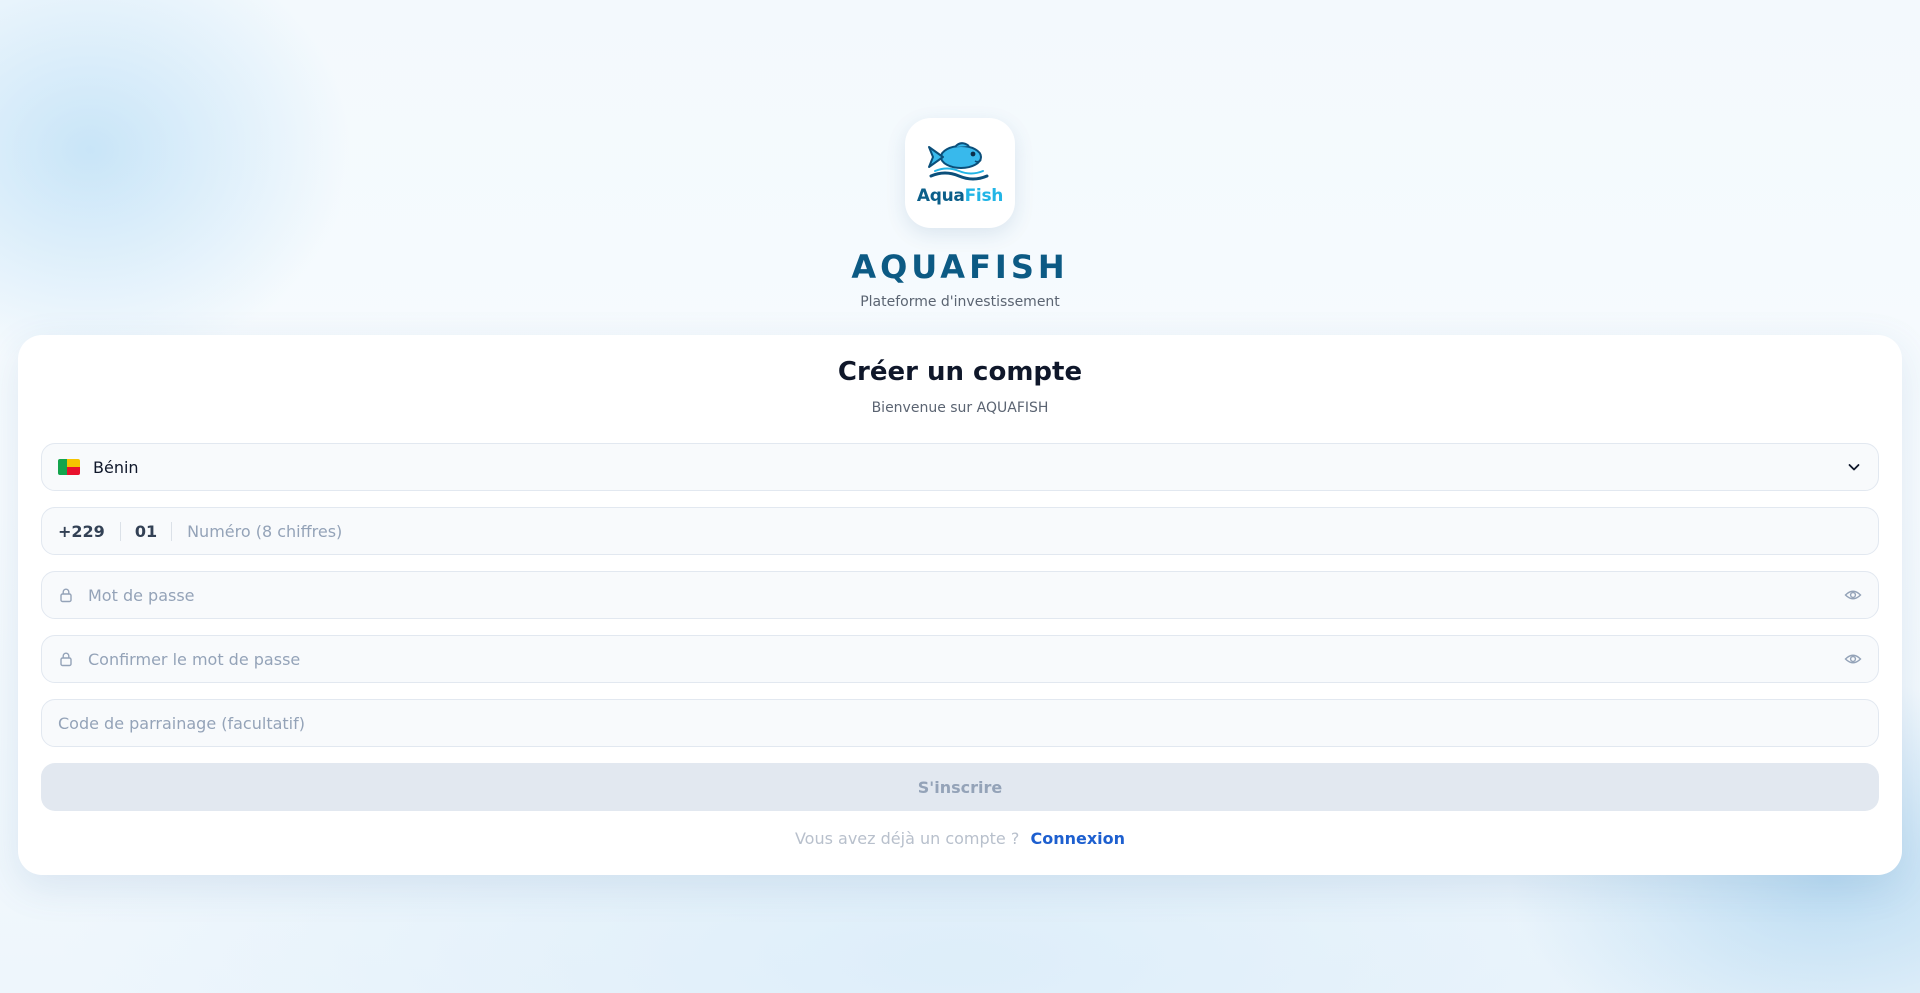 This screenshot has height=993, width=1920. I want to click on form-title: Créer un compte, so click(960, 372).